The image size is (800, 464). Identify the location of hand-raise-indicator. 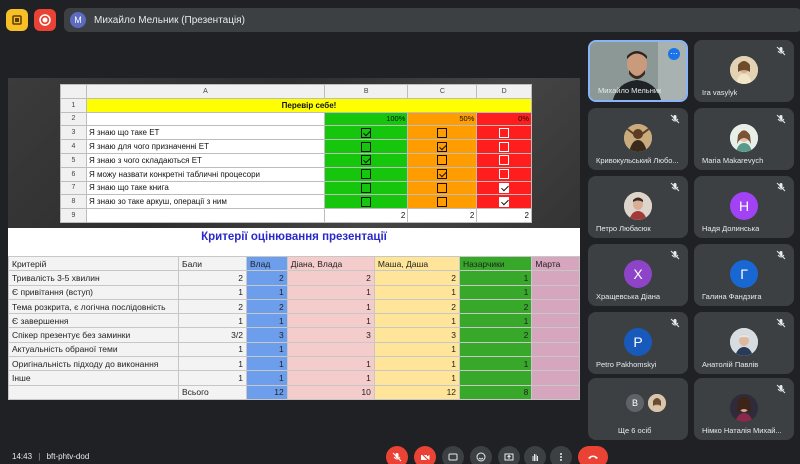
(17, 20).